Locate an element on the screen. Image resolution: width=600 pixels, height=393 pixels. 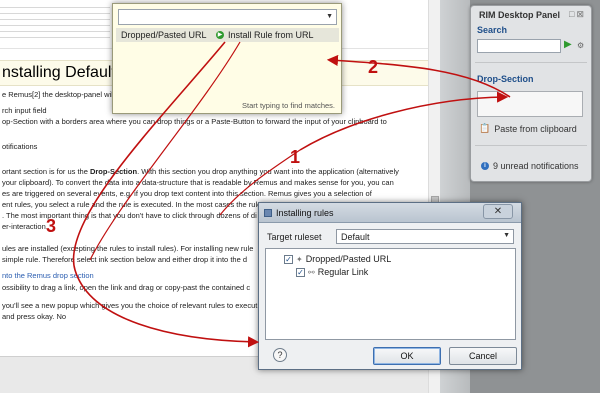
cancel-button: Cancel is located at coordinates (483, 356).